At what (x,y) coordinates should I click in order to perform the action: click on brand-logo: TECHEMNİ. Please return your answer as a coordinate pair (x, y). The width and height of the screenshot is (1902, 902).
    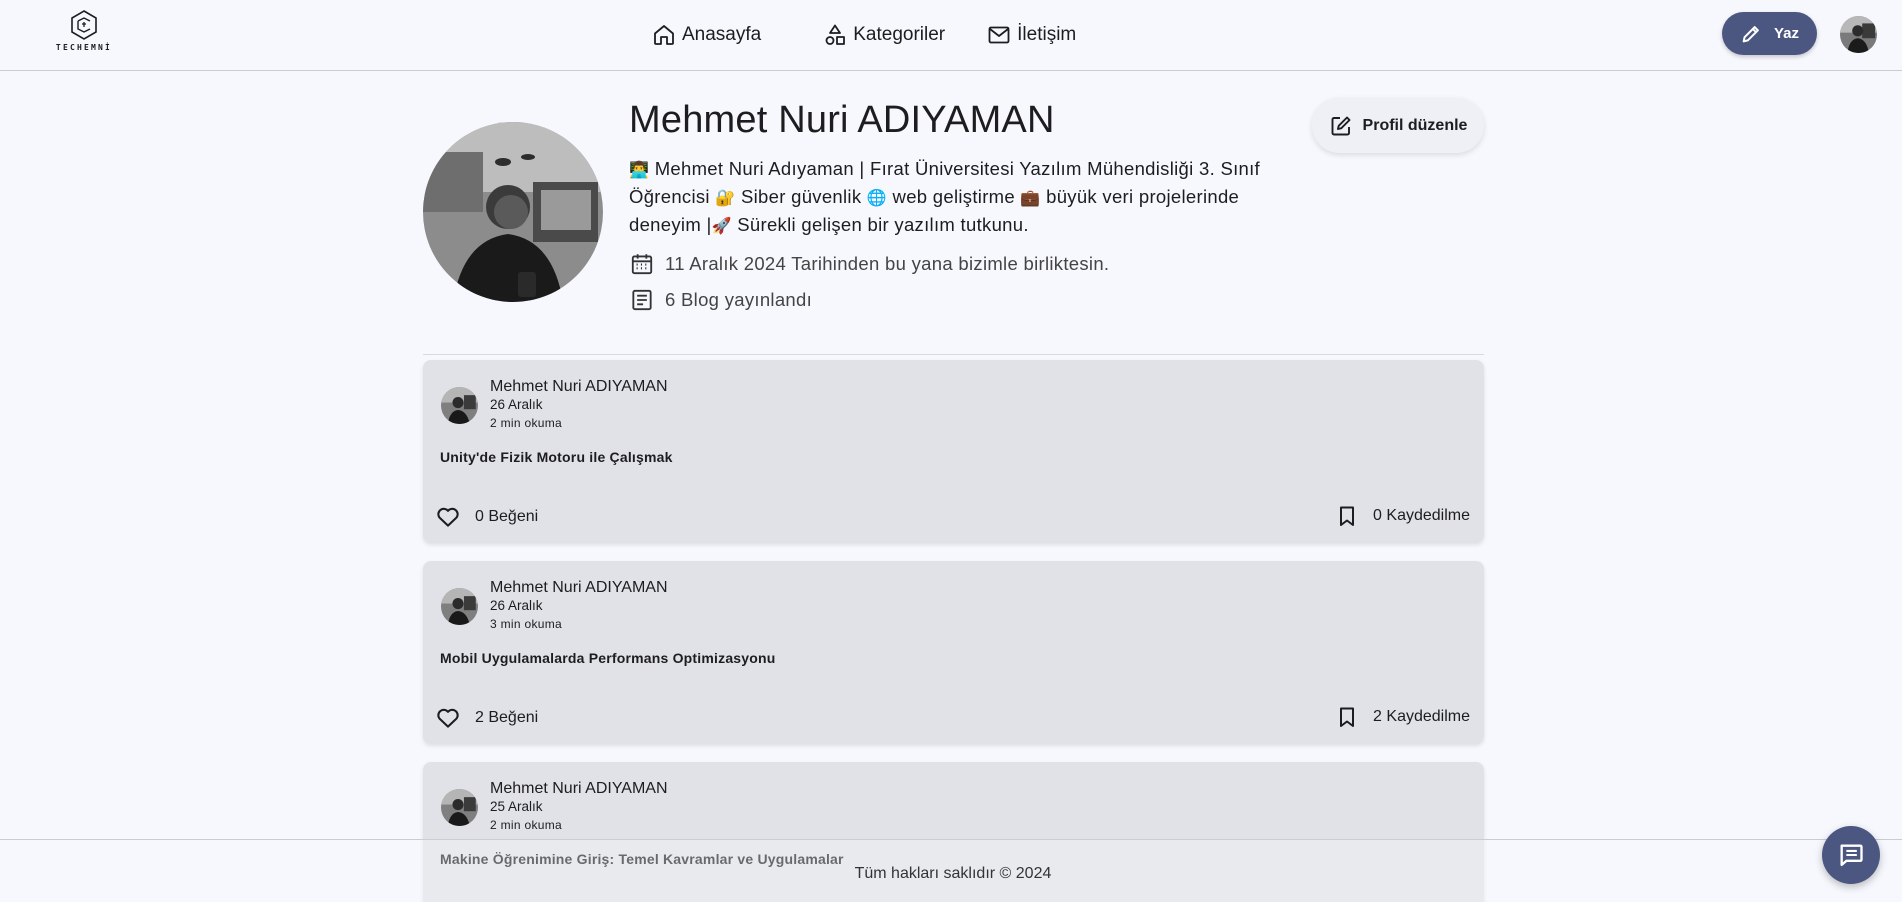
    Looking at the image, I should click on (84, 34).